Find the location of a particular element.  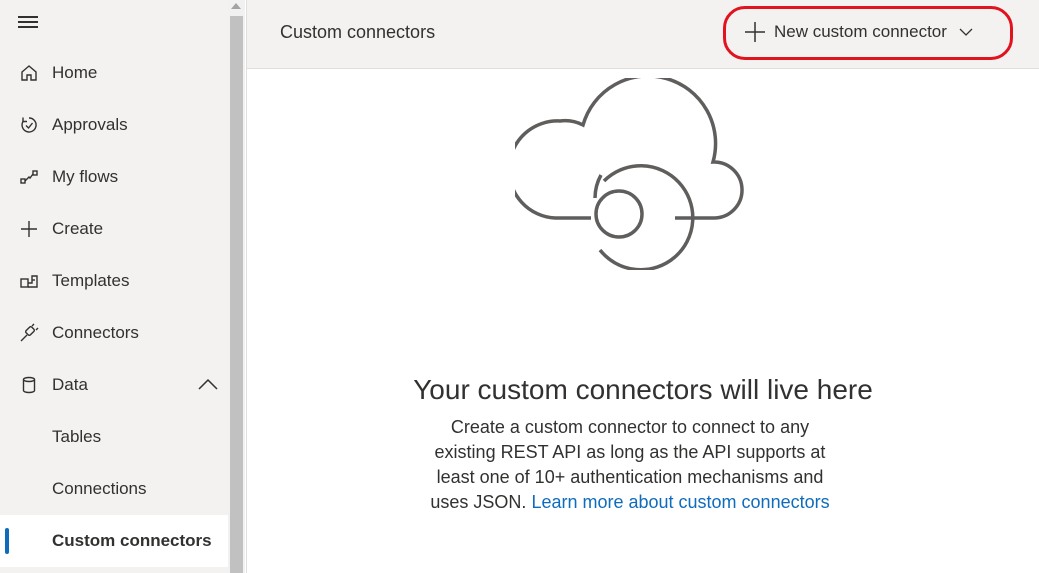

sidebar-item-label: My flows is located at coordinates (85, 176).